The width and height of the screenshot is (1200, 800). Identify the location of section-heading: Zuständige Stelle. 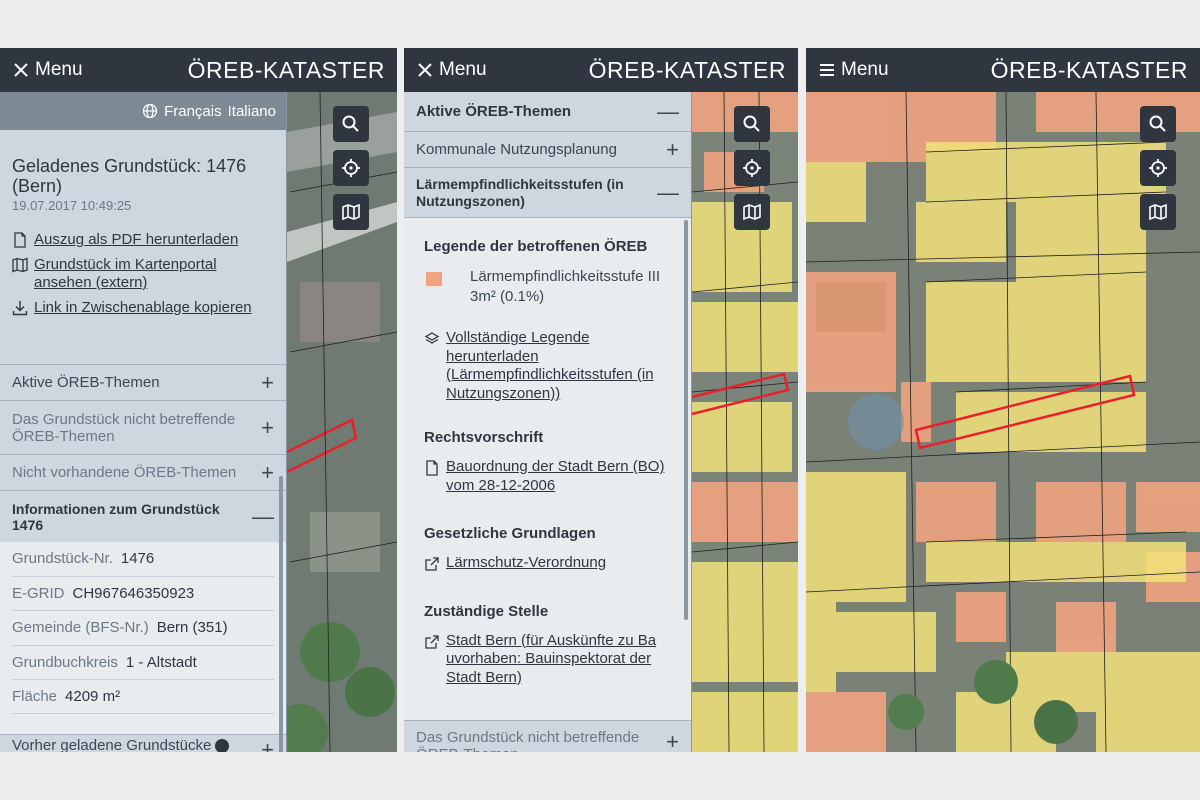
(486, 611).